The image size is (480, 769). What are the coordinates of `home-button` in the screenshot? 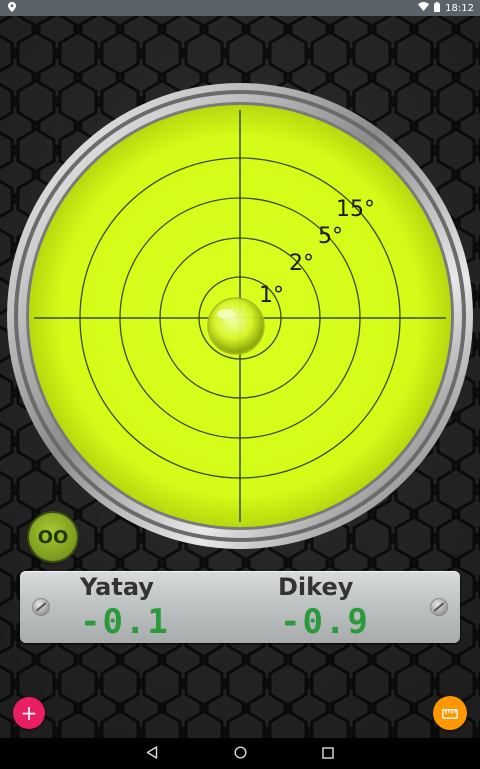 It's located at (240, 754).